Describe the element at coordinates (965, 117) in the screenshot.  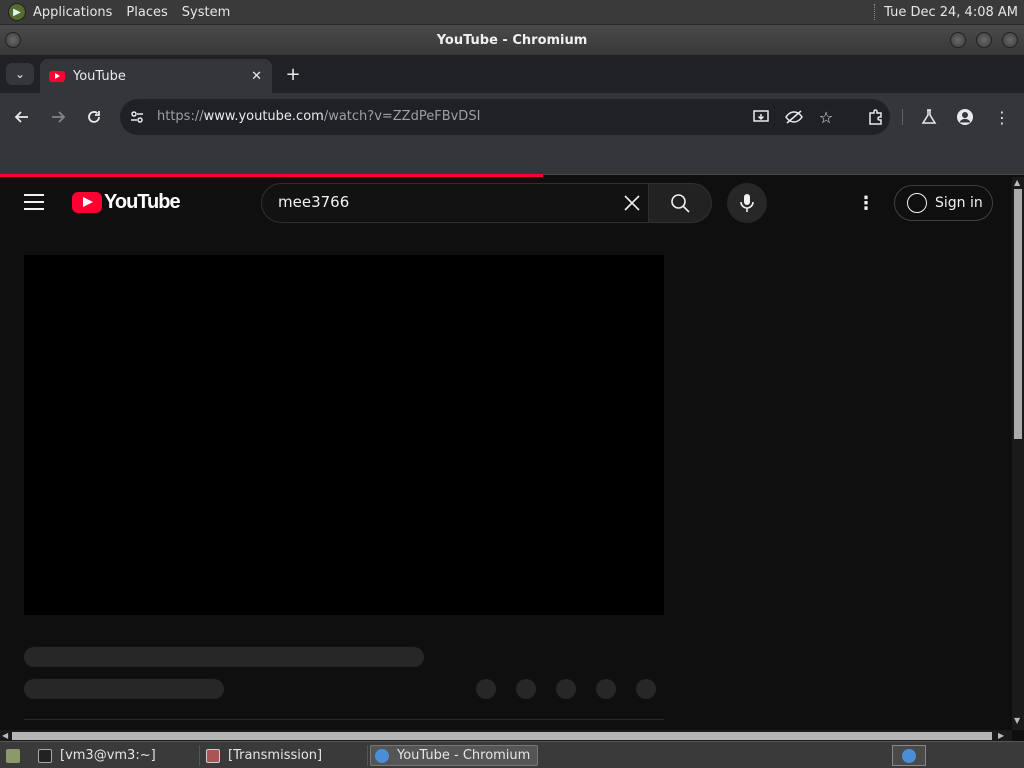
I see `profile-avatar-icon` at that location.